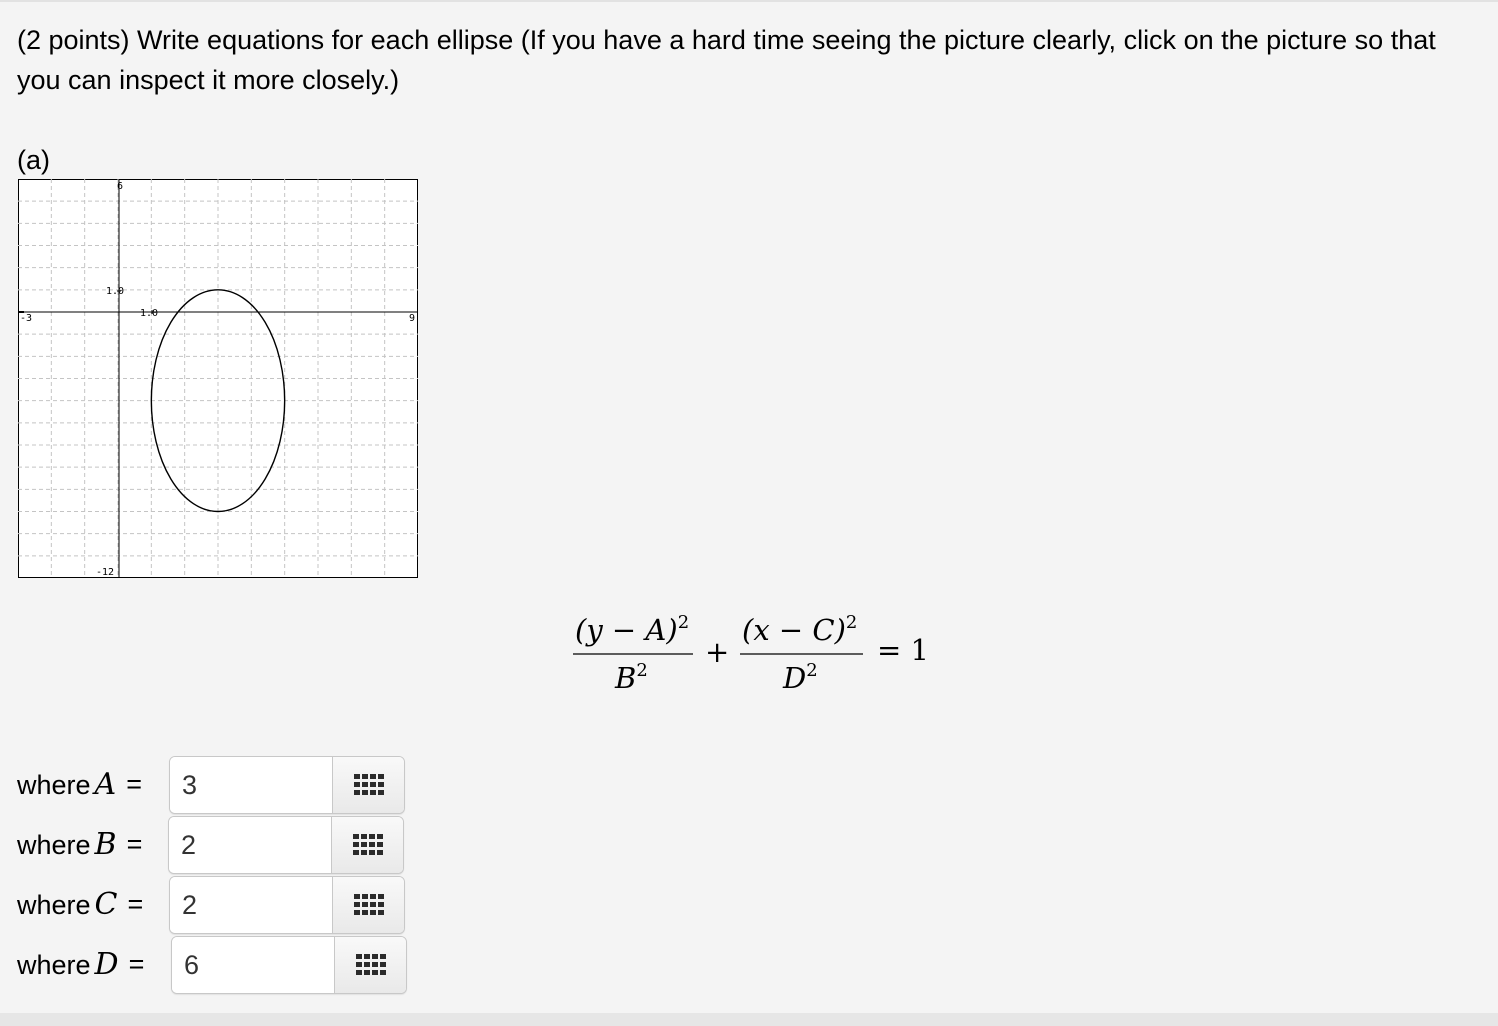 This screenshot has height=1026, width=1498. Describe the element at coordinates (412, 318) in the screenshot. I see `x-max-label: 9` at that location.